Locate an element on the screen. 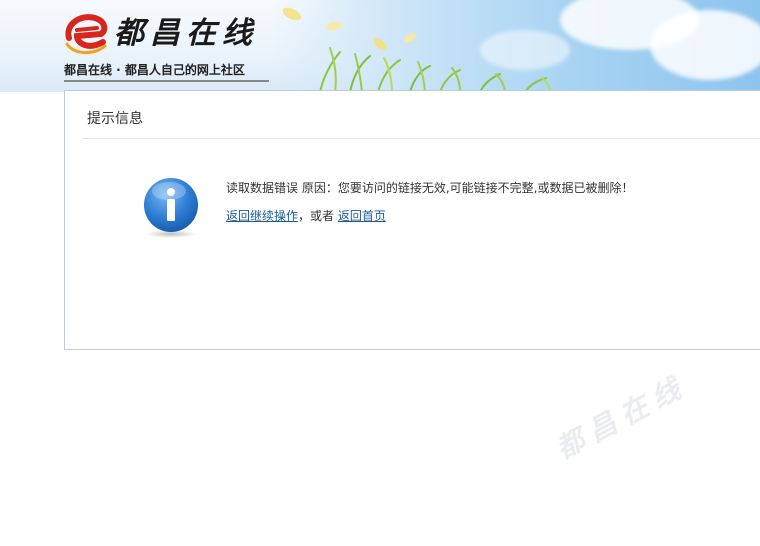 Image resolution: width=760 pixels, height=546 pixels. info-icon is located at coordinates (171, 208).